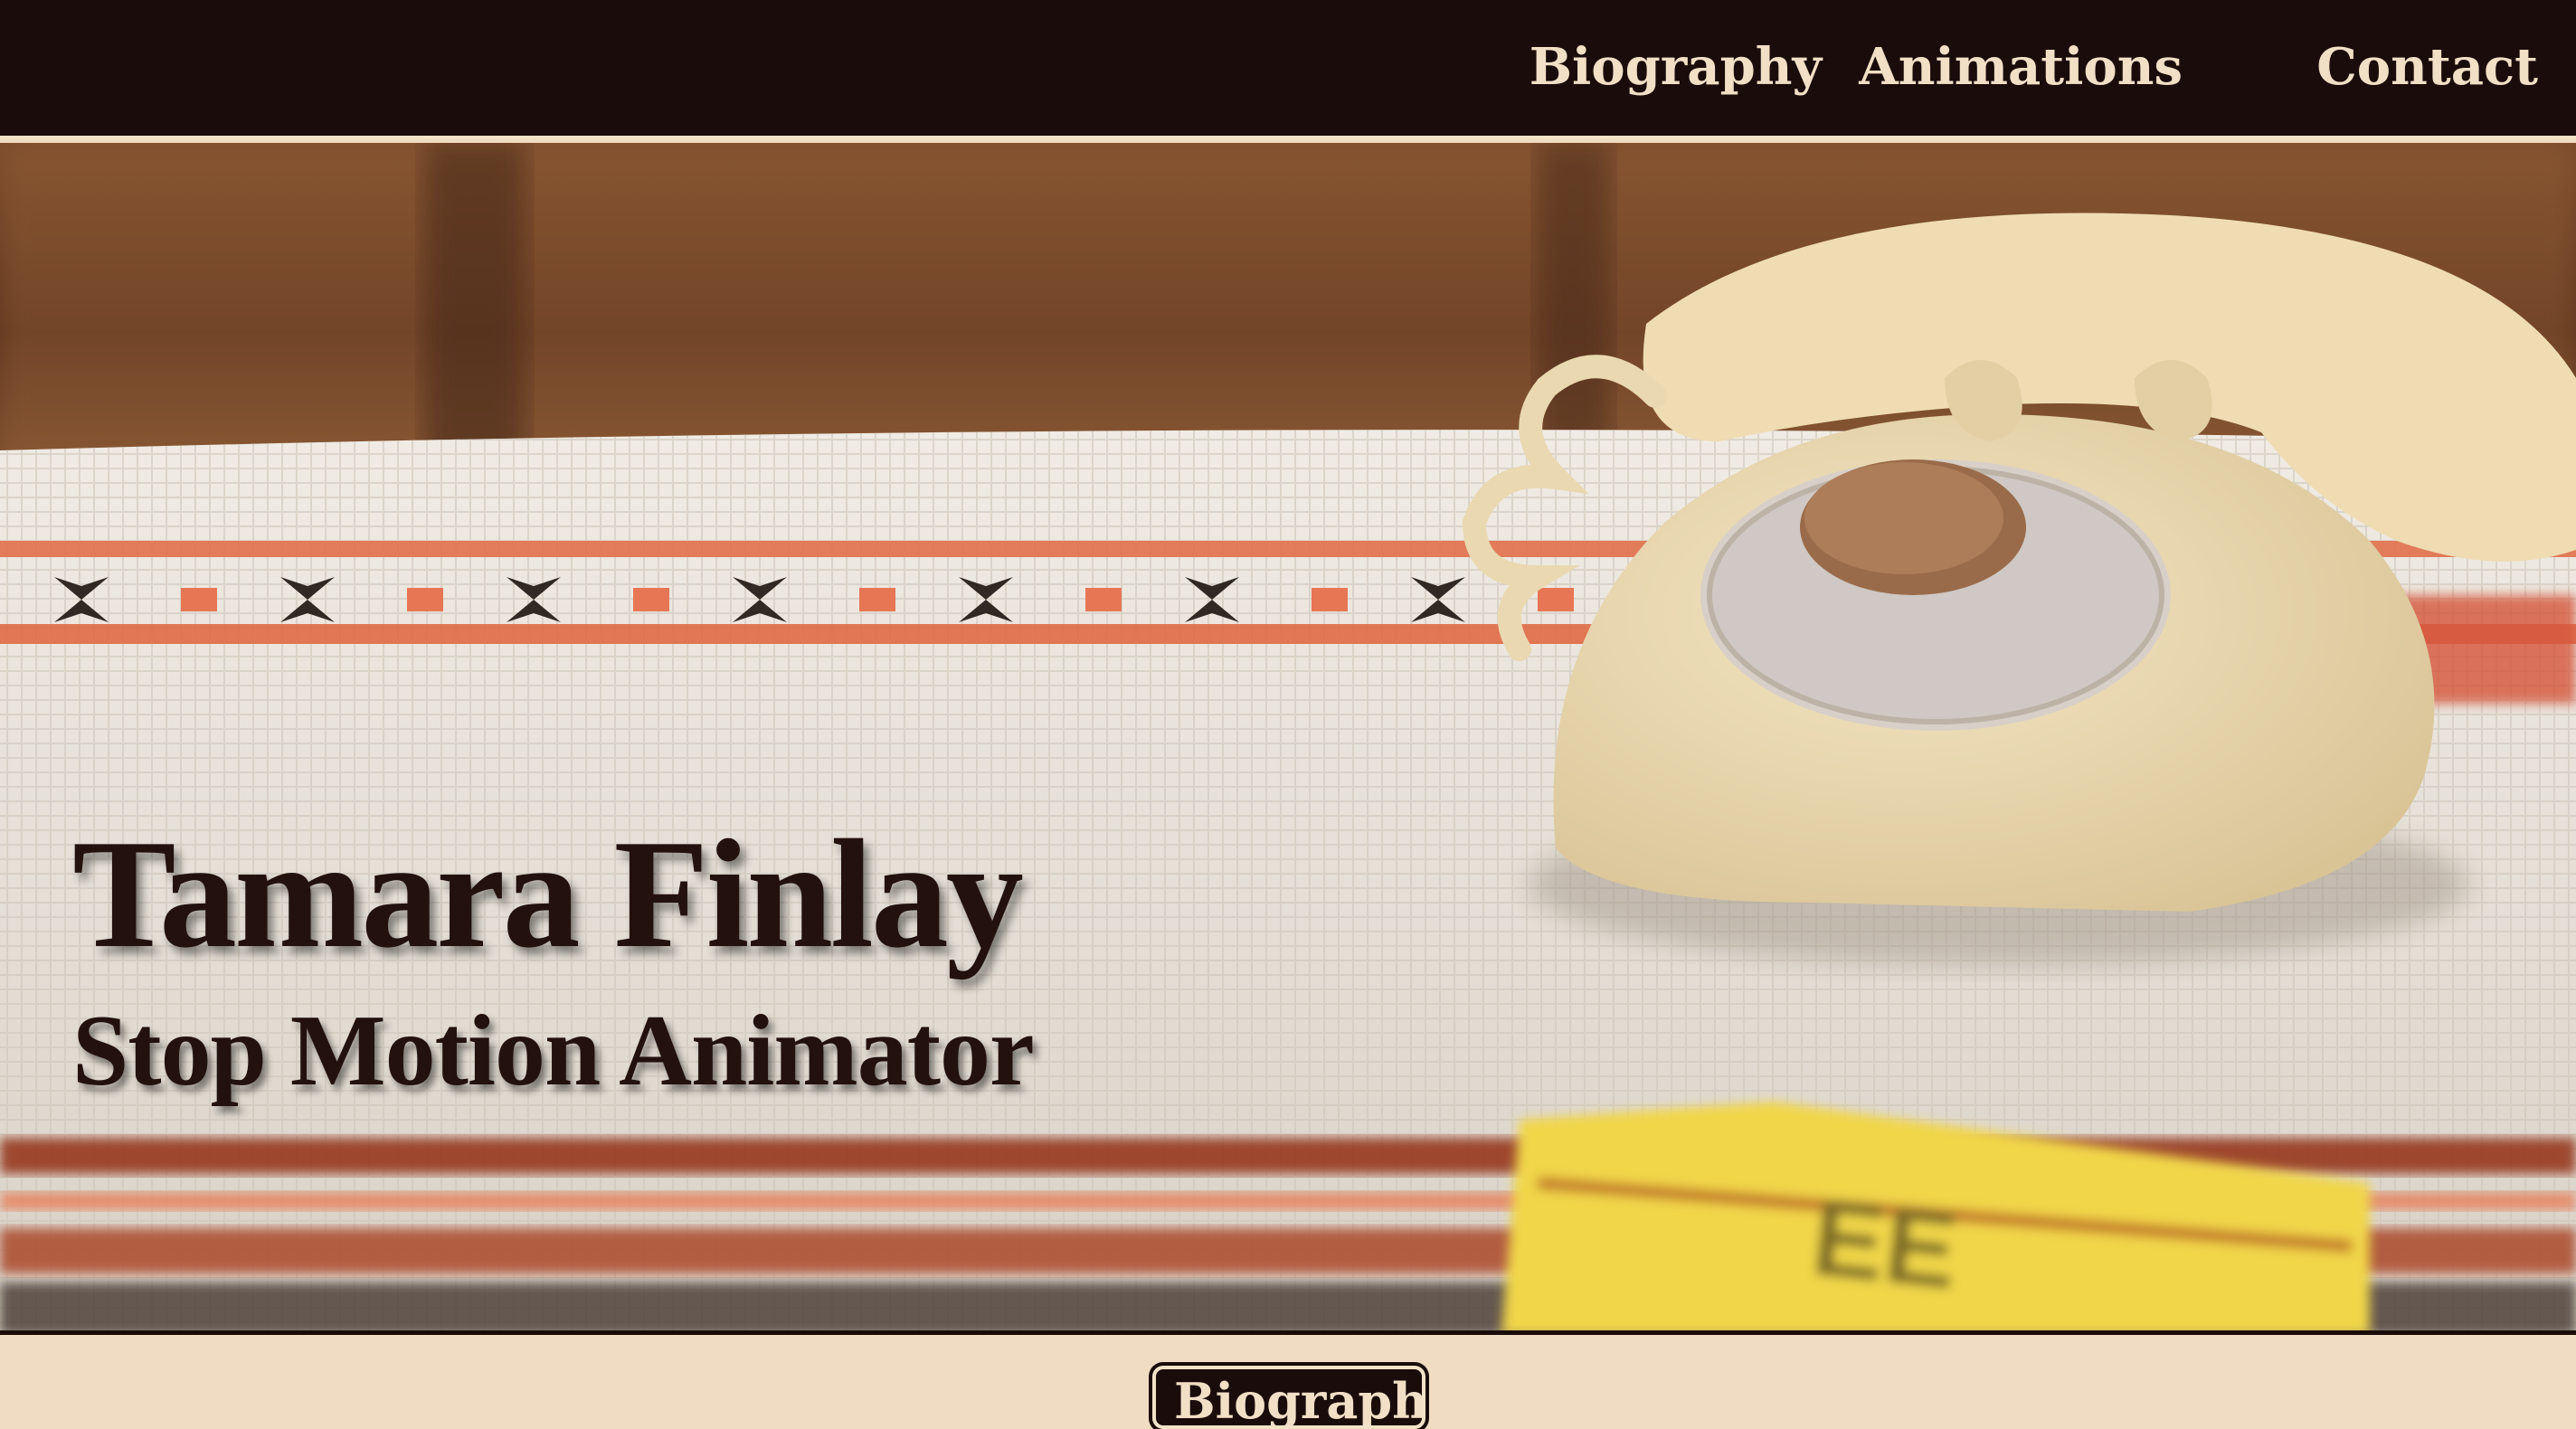  I want to click on nav-link-contact: Contact, so click(2427, 67).